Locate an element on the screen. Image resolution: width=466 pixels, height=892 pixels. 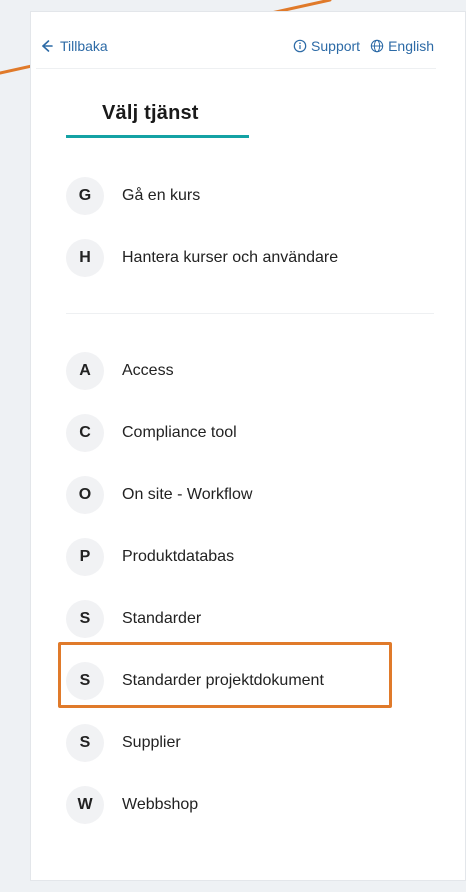
service-avatar: O is located at coordinates (85, 495).